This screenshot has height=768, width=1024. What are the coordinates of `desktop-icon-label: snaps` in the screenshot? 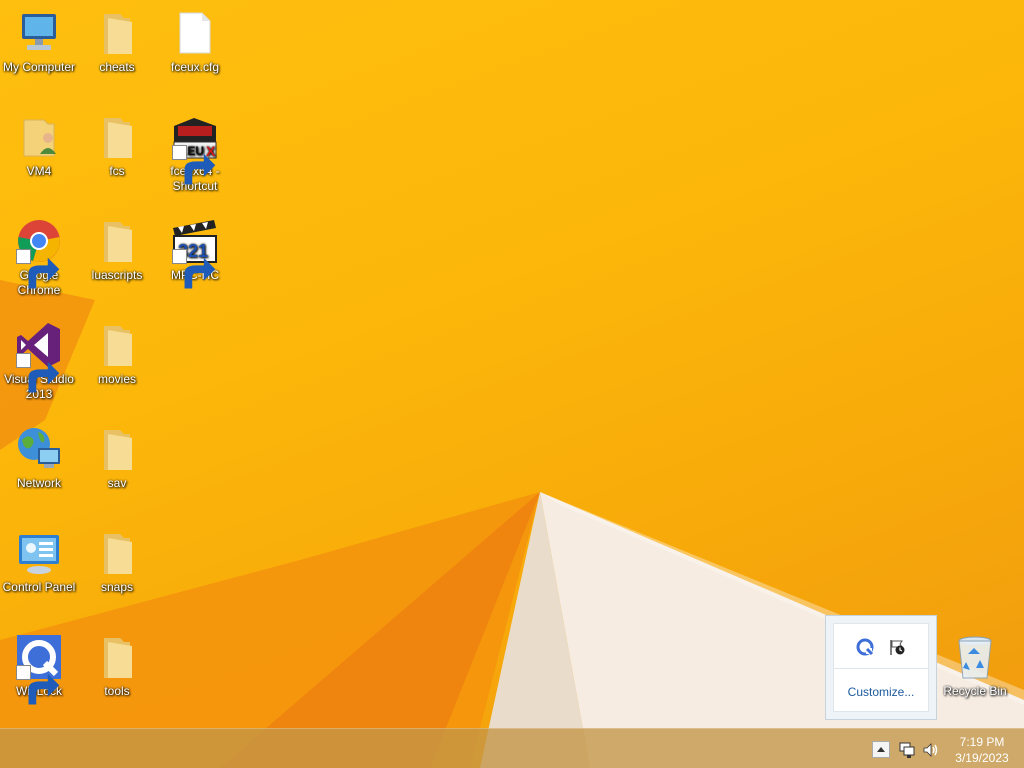 It's located at (117, 587).